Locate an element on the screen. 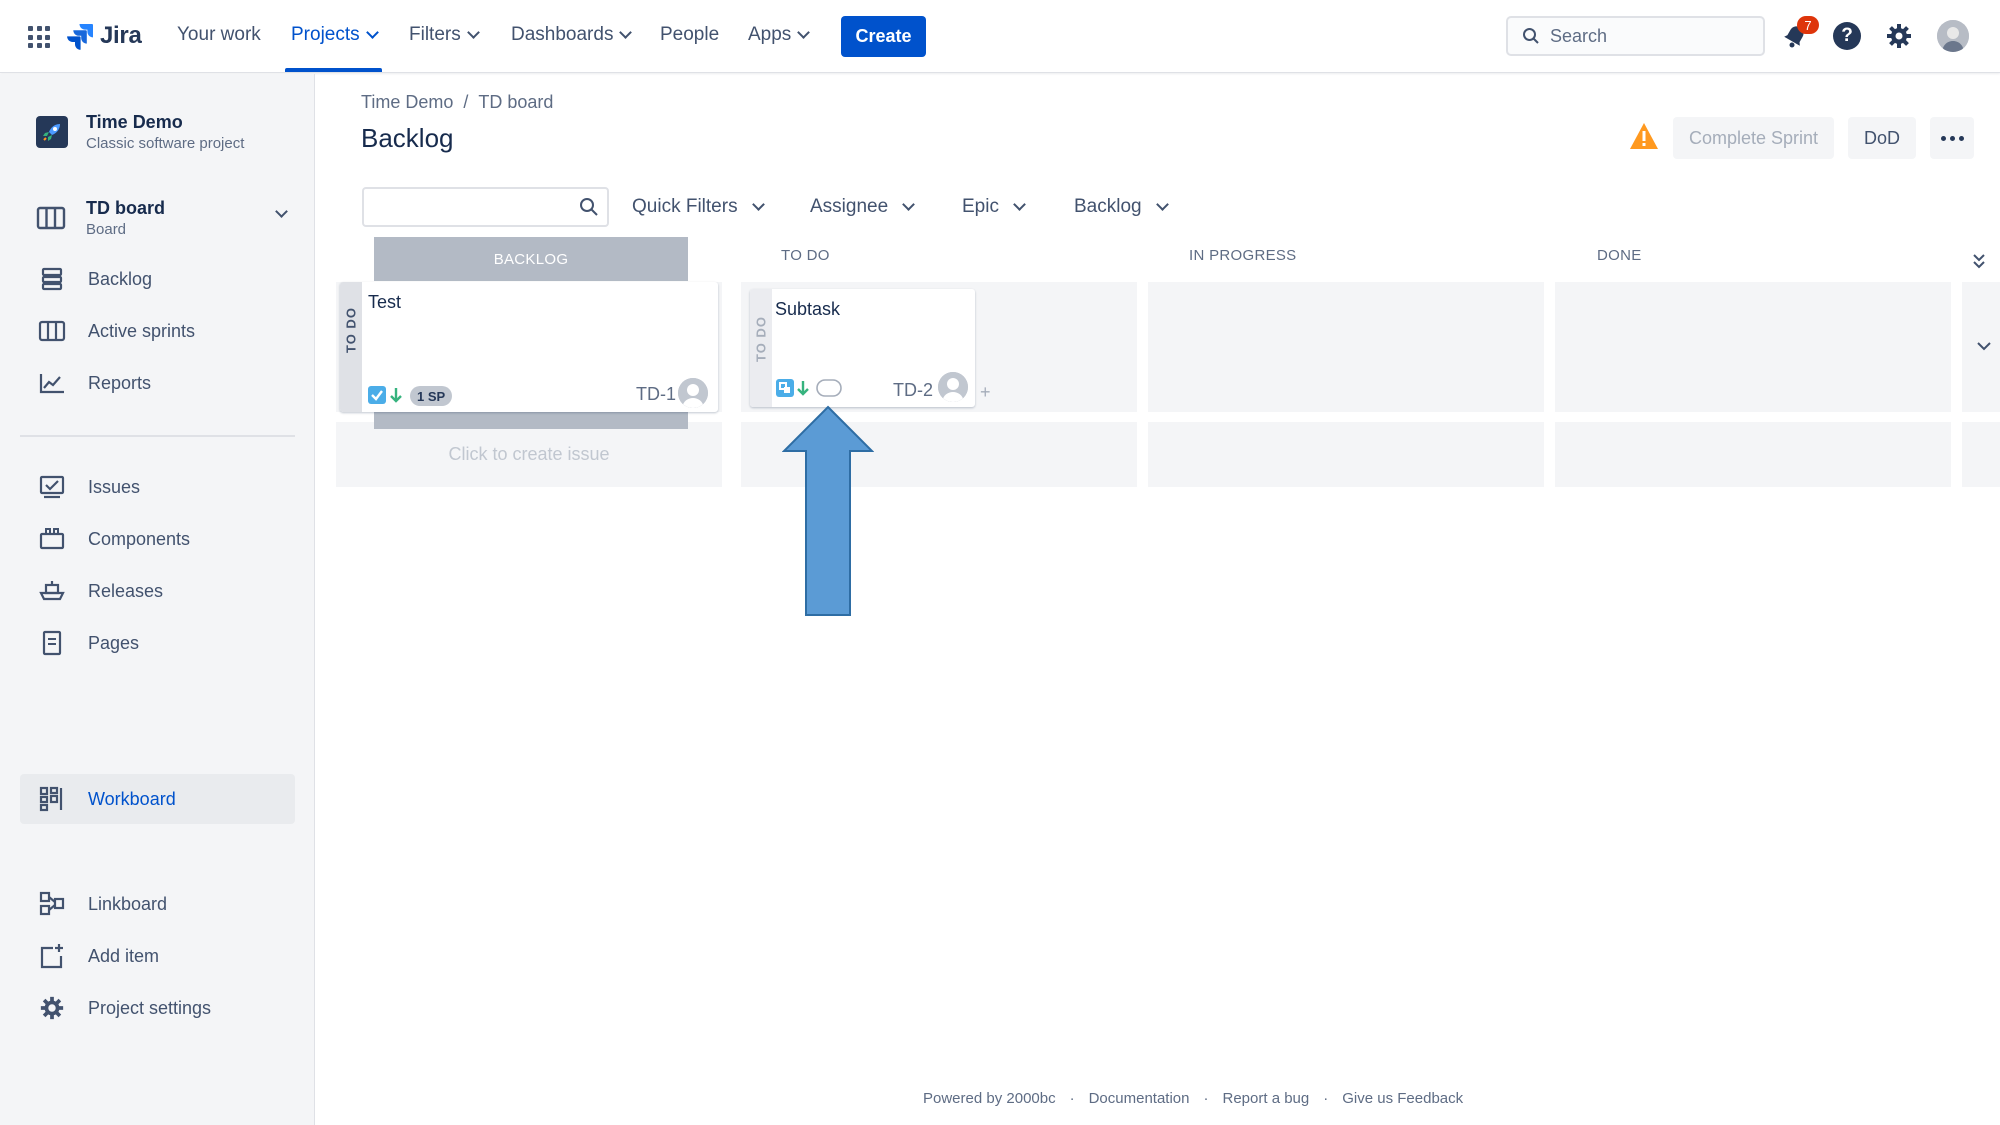  app-switcher-icon is located at coordinates (39, 37).